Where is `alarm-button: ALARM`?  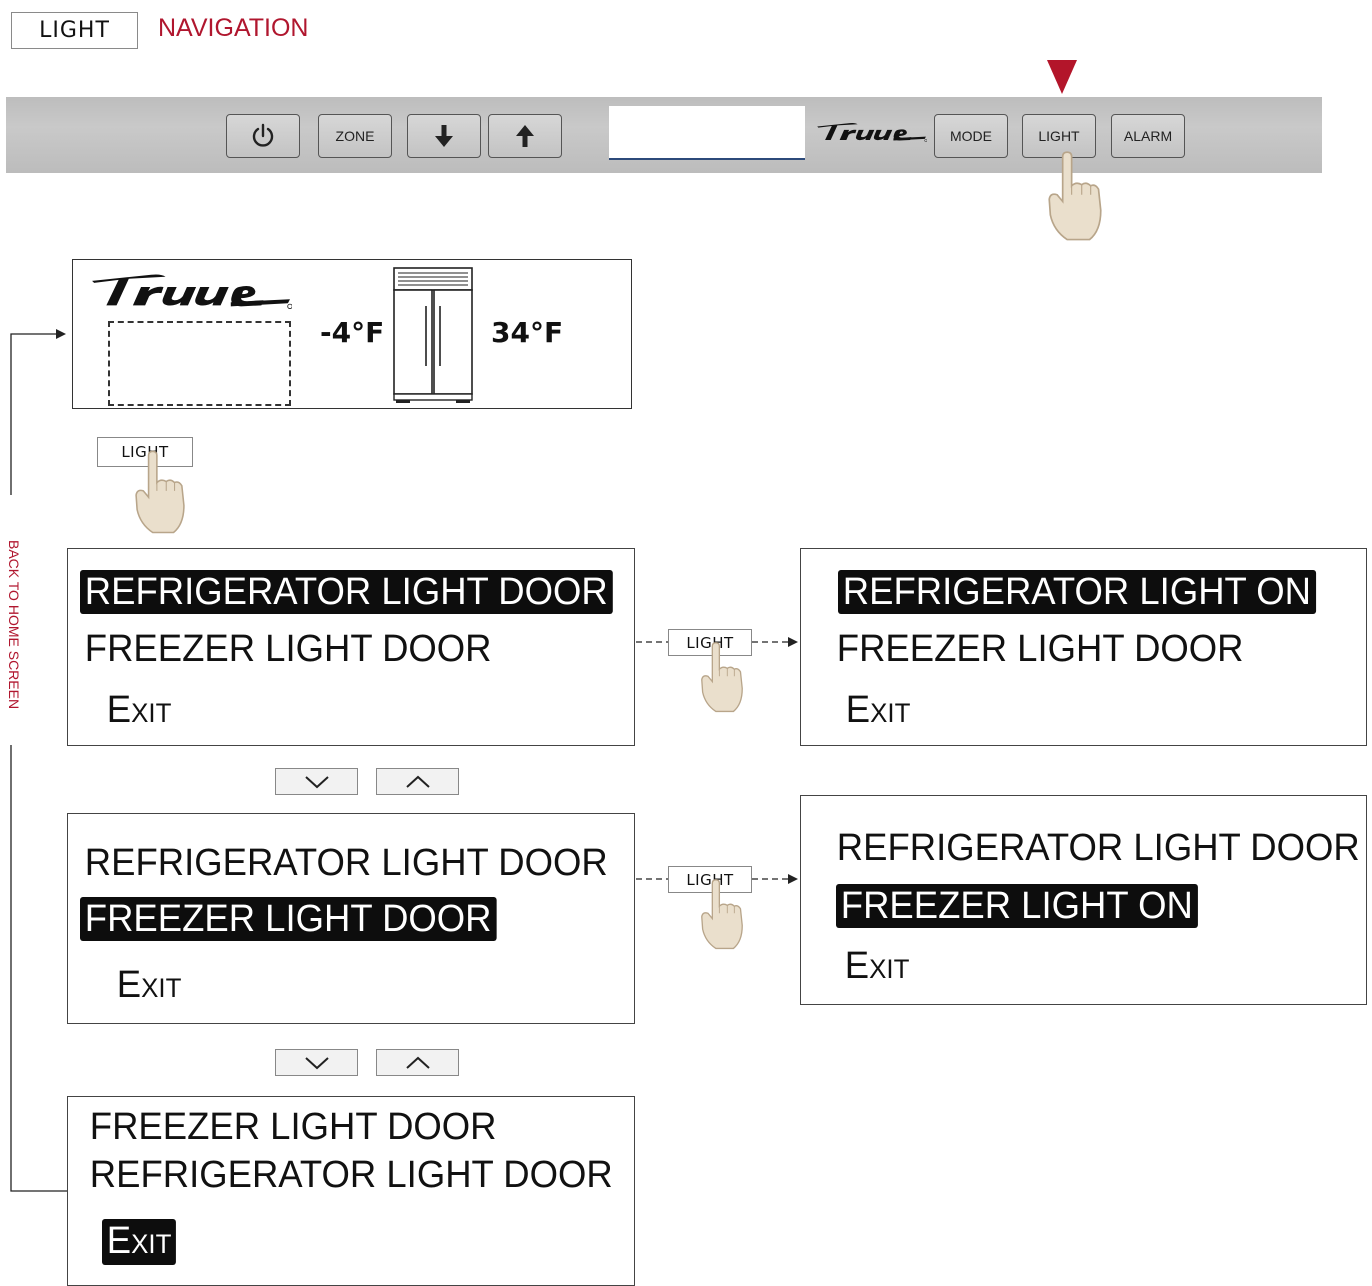 alarm-button: ALARM is located at coordinates (1148, 136).